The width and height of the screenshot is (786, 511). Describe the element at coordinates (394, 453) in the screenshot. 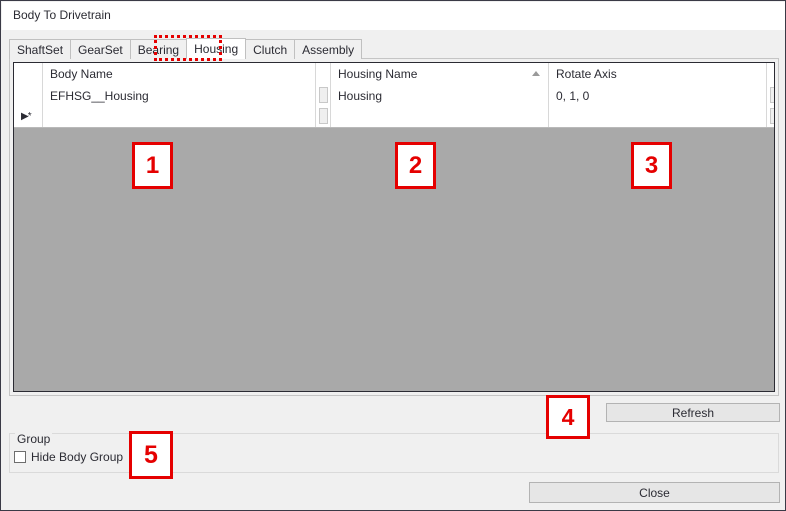

I see `group-box` at that location.